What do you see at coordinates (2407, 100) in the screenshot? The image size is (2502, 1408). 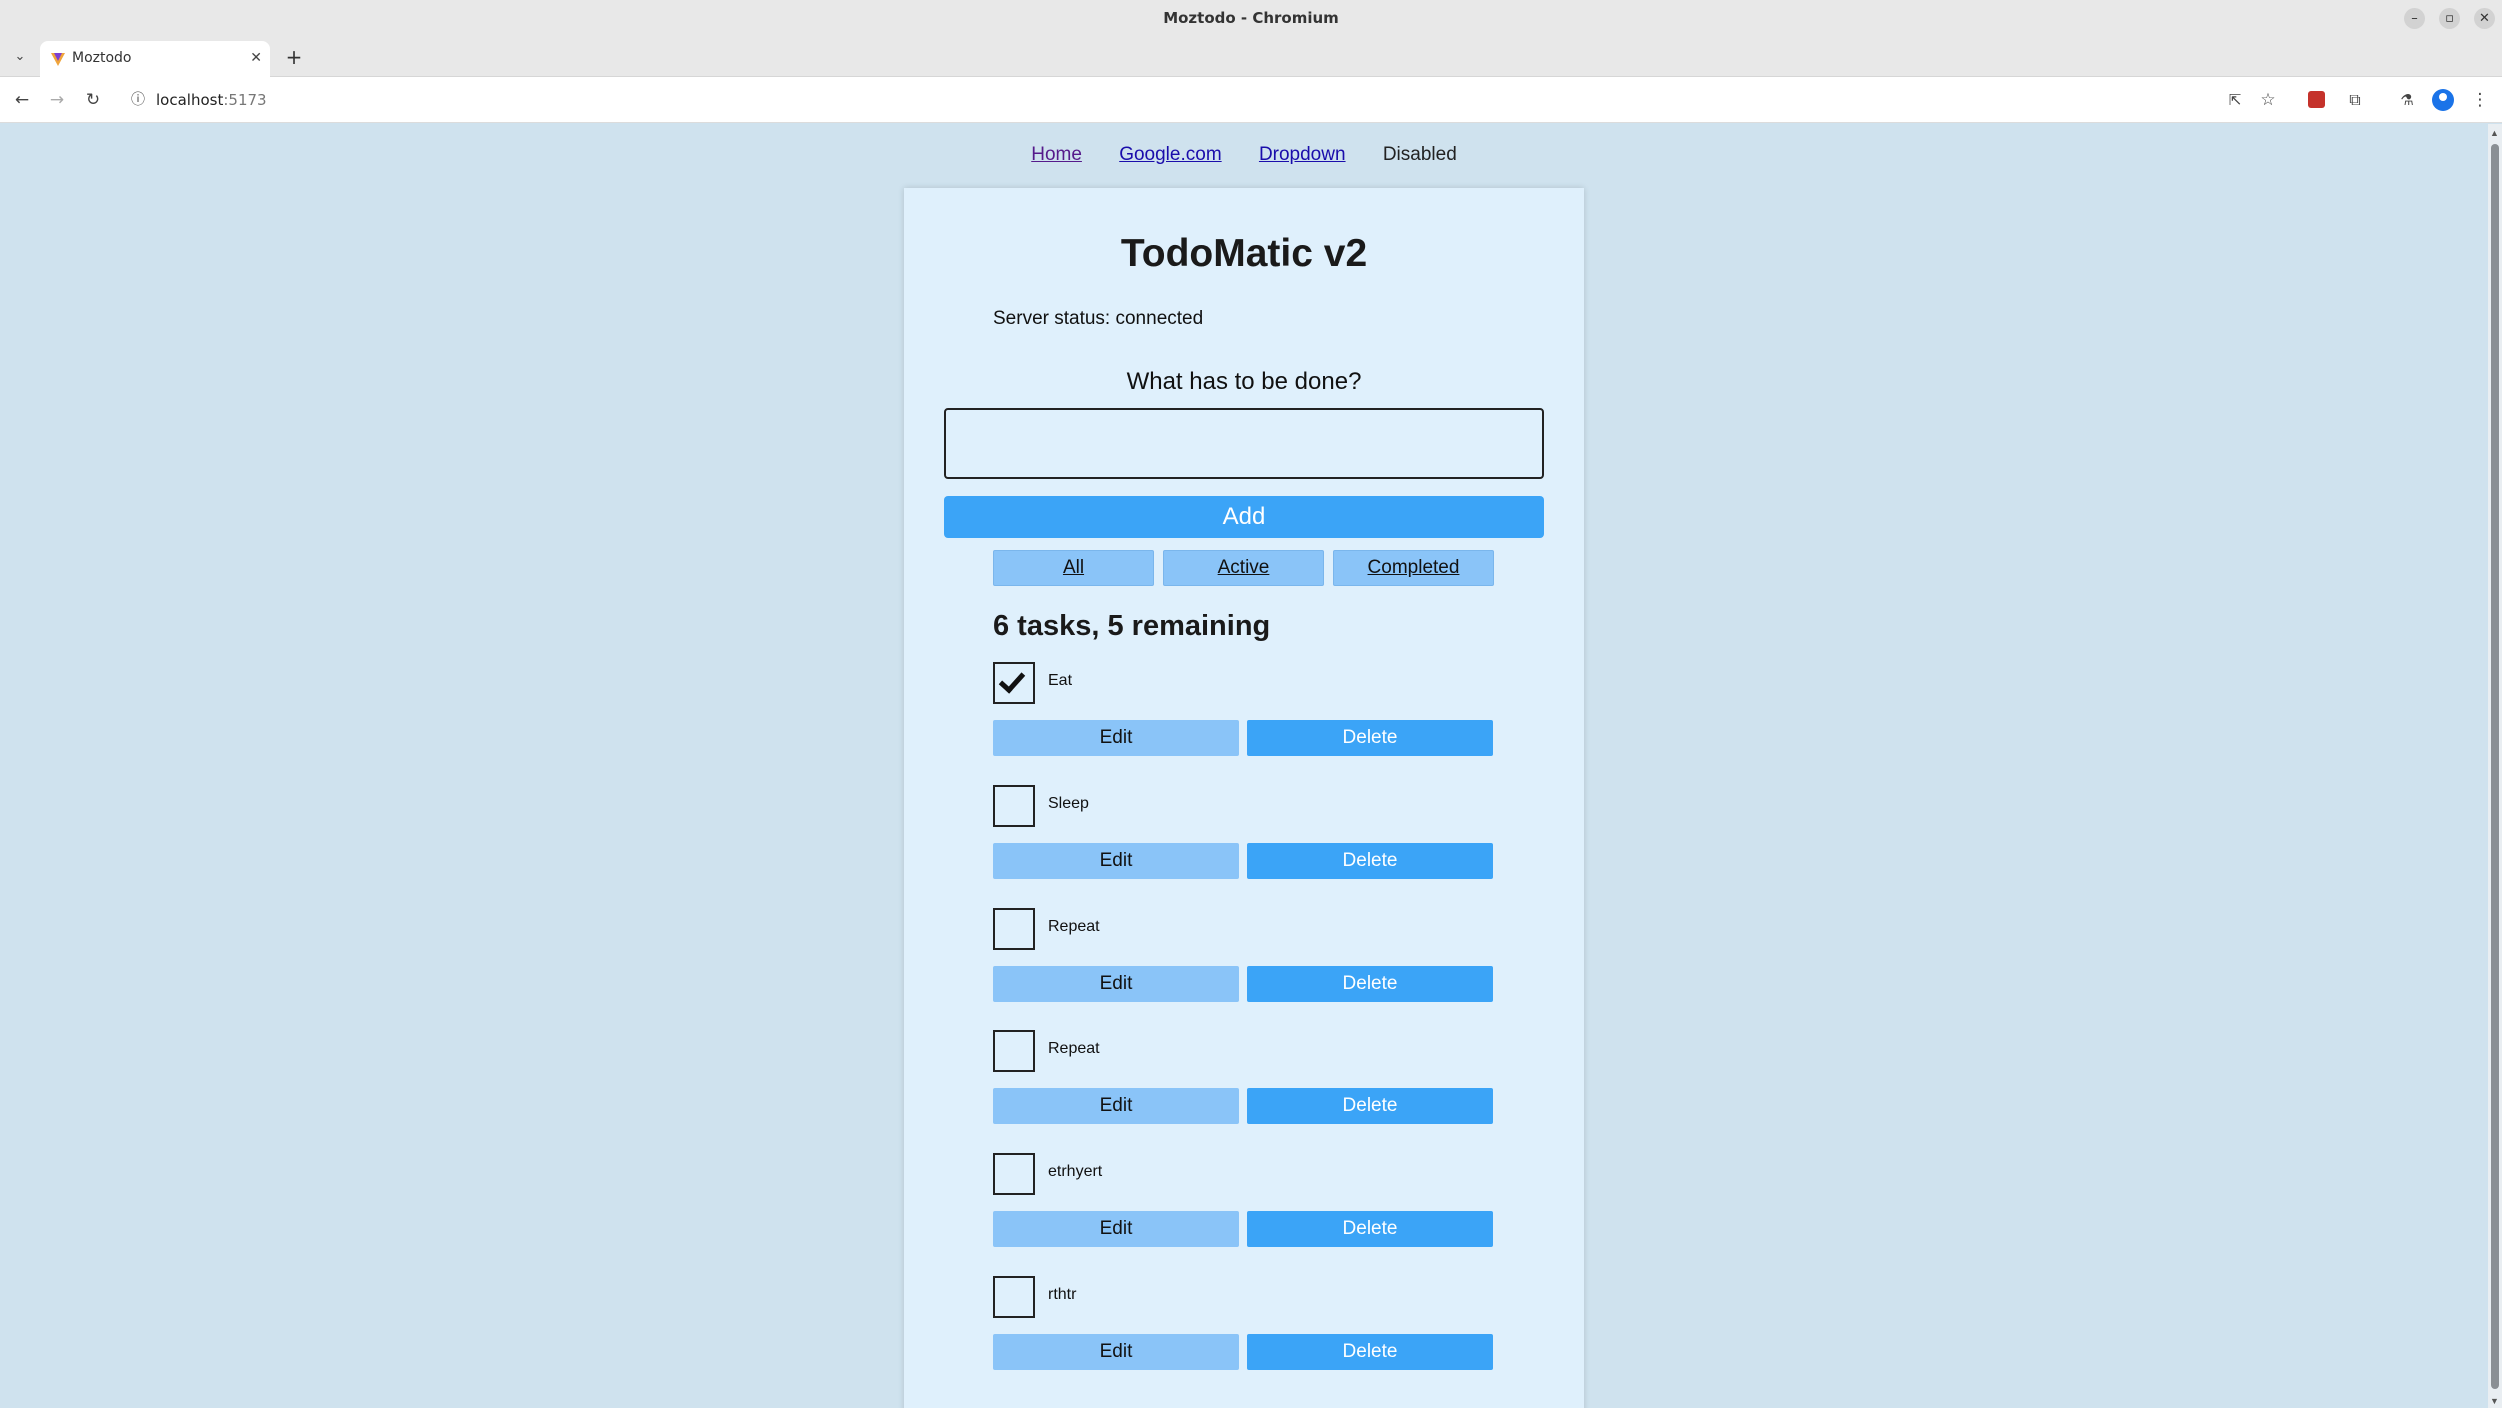 I see `labs-flask-icon: ⚗` at bounding box center [2407, 100].